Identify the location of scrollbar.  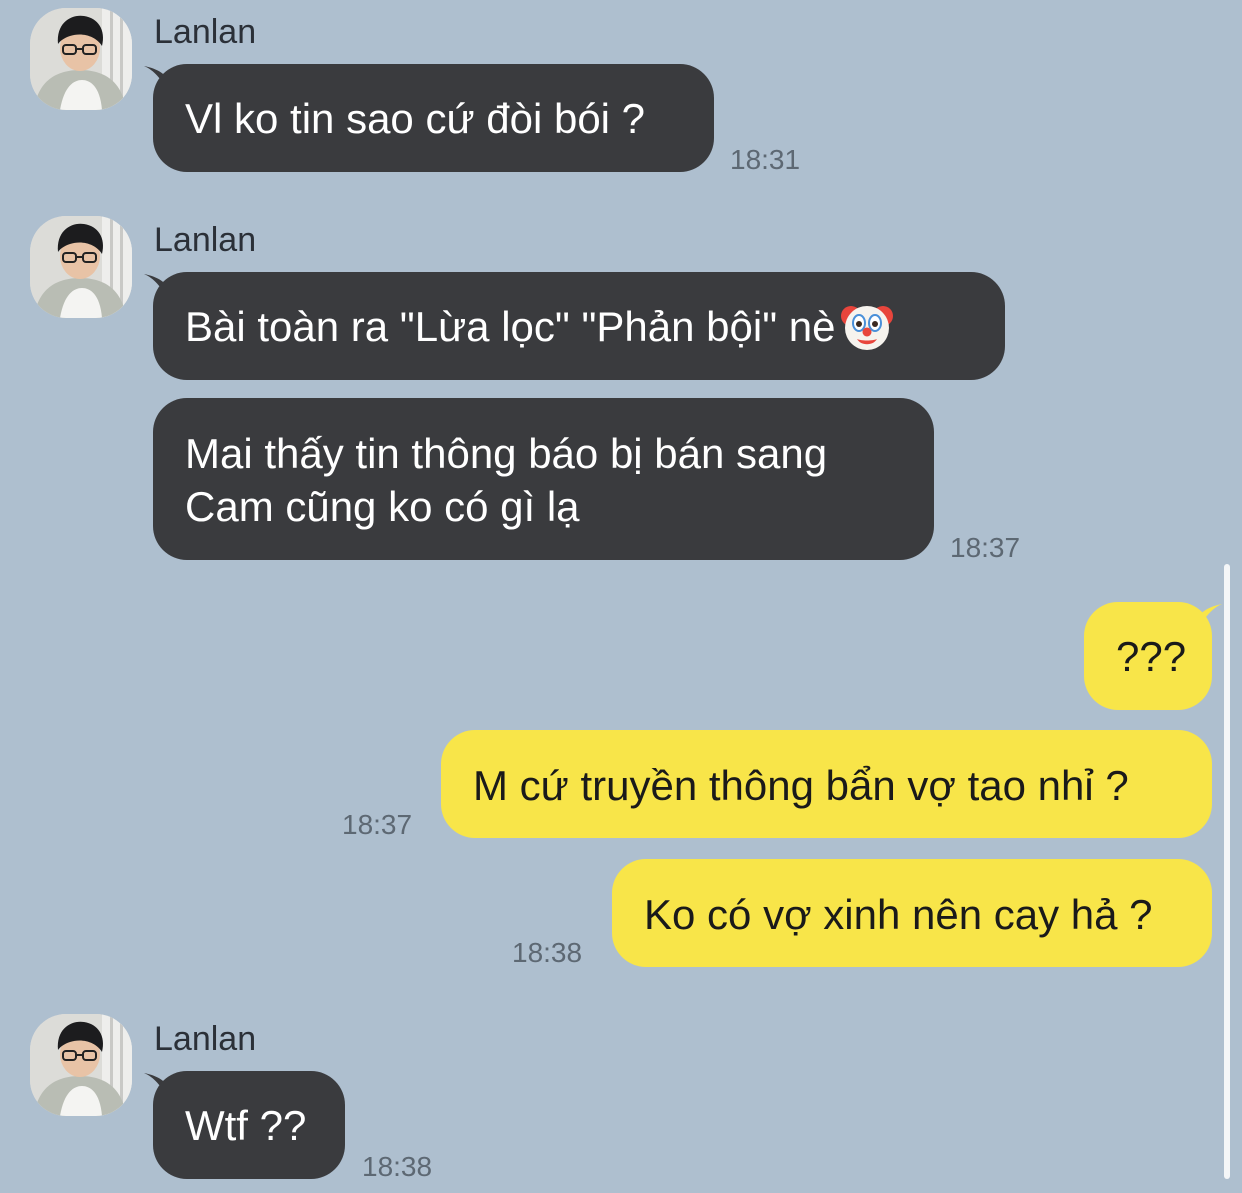
(1227, 871).